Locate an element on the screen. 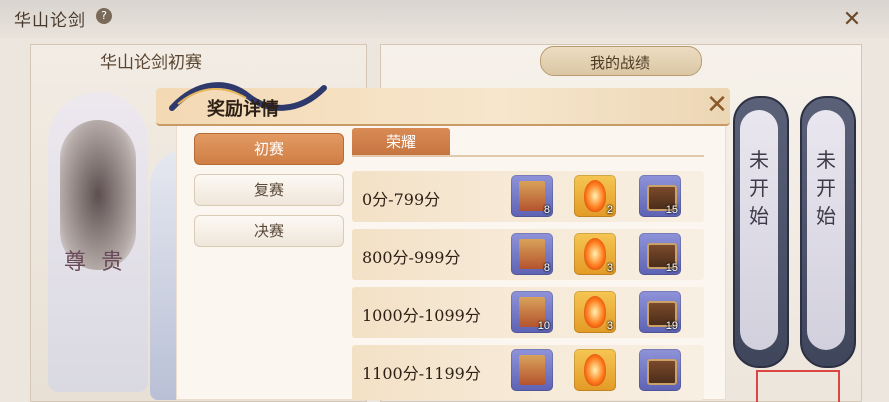  score-range: 0分-799分 is located at coordinates (401, 199).